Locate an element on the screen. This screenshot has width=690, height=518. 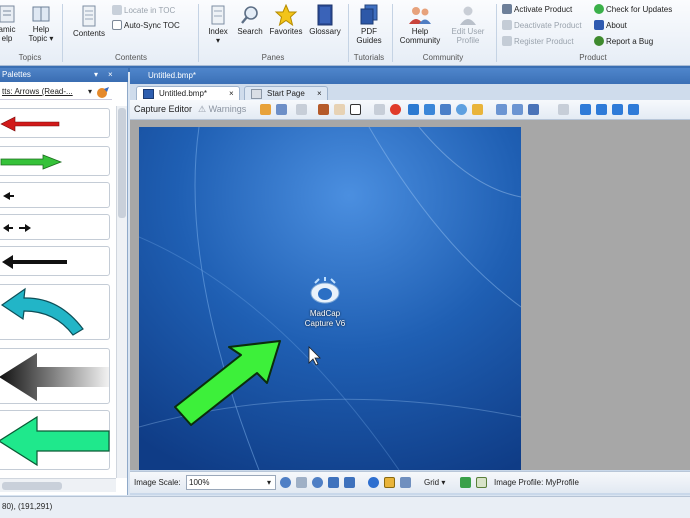
palette-item-small-arrow is located at coordinates (55, 195).